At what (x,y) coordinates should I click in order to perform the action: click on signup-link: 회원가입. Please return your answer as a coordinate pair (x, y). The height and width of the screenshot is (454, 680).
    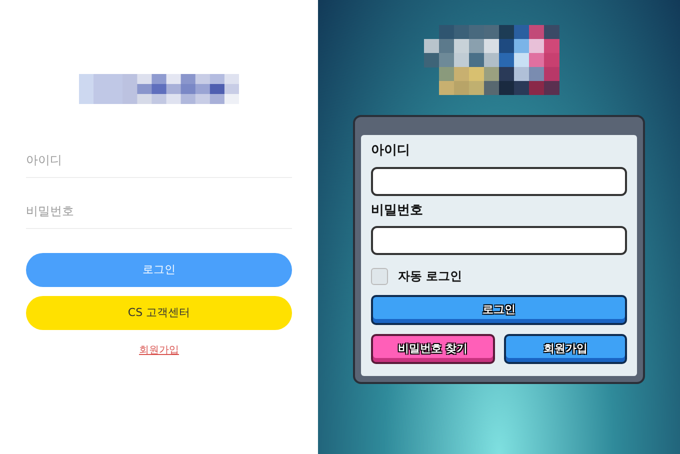
    Looking at the image, I should click on (159, 350).